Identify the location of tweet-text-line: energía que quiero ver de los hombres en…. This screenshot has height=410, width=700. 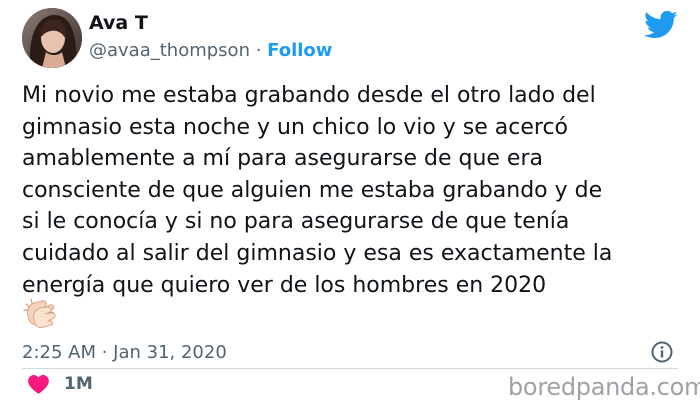
(284, 285).